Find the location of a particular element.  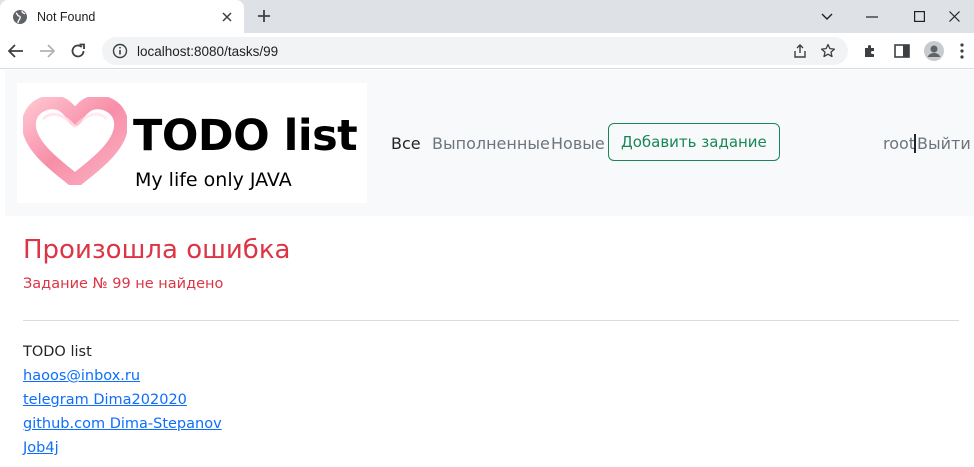

close-window-icon is located at coordinates (954, 16).